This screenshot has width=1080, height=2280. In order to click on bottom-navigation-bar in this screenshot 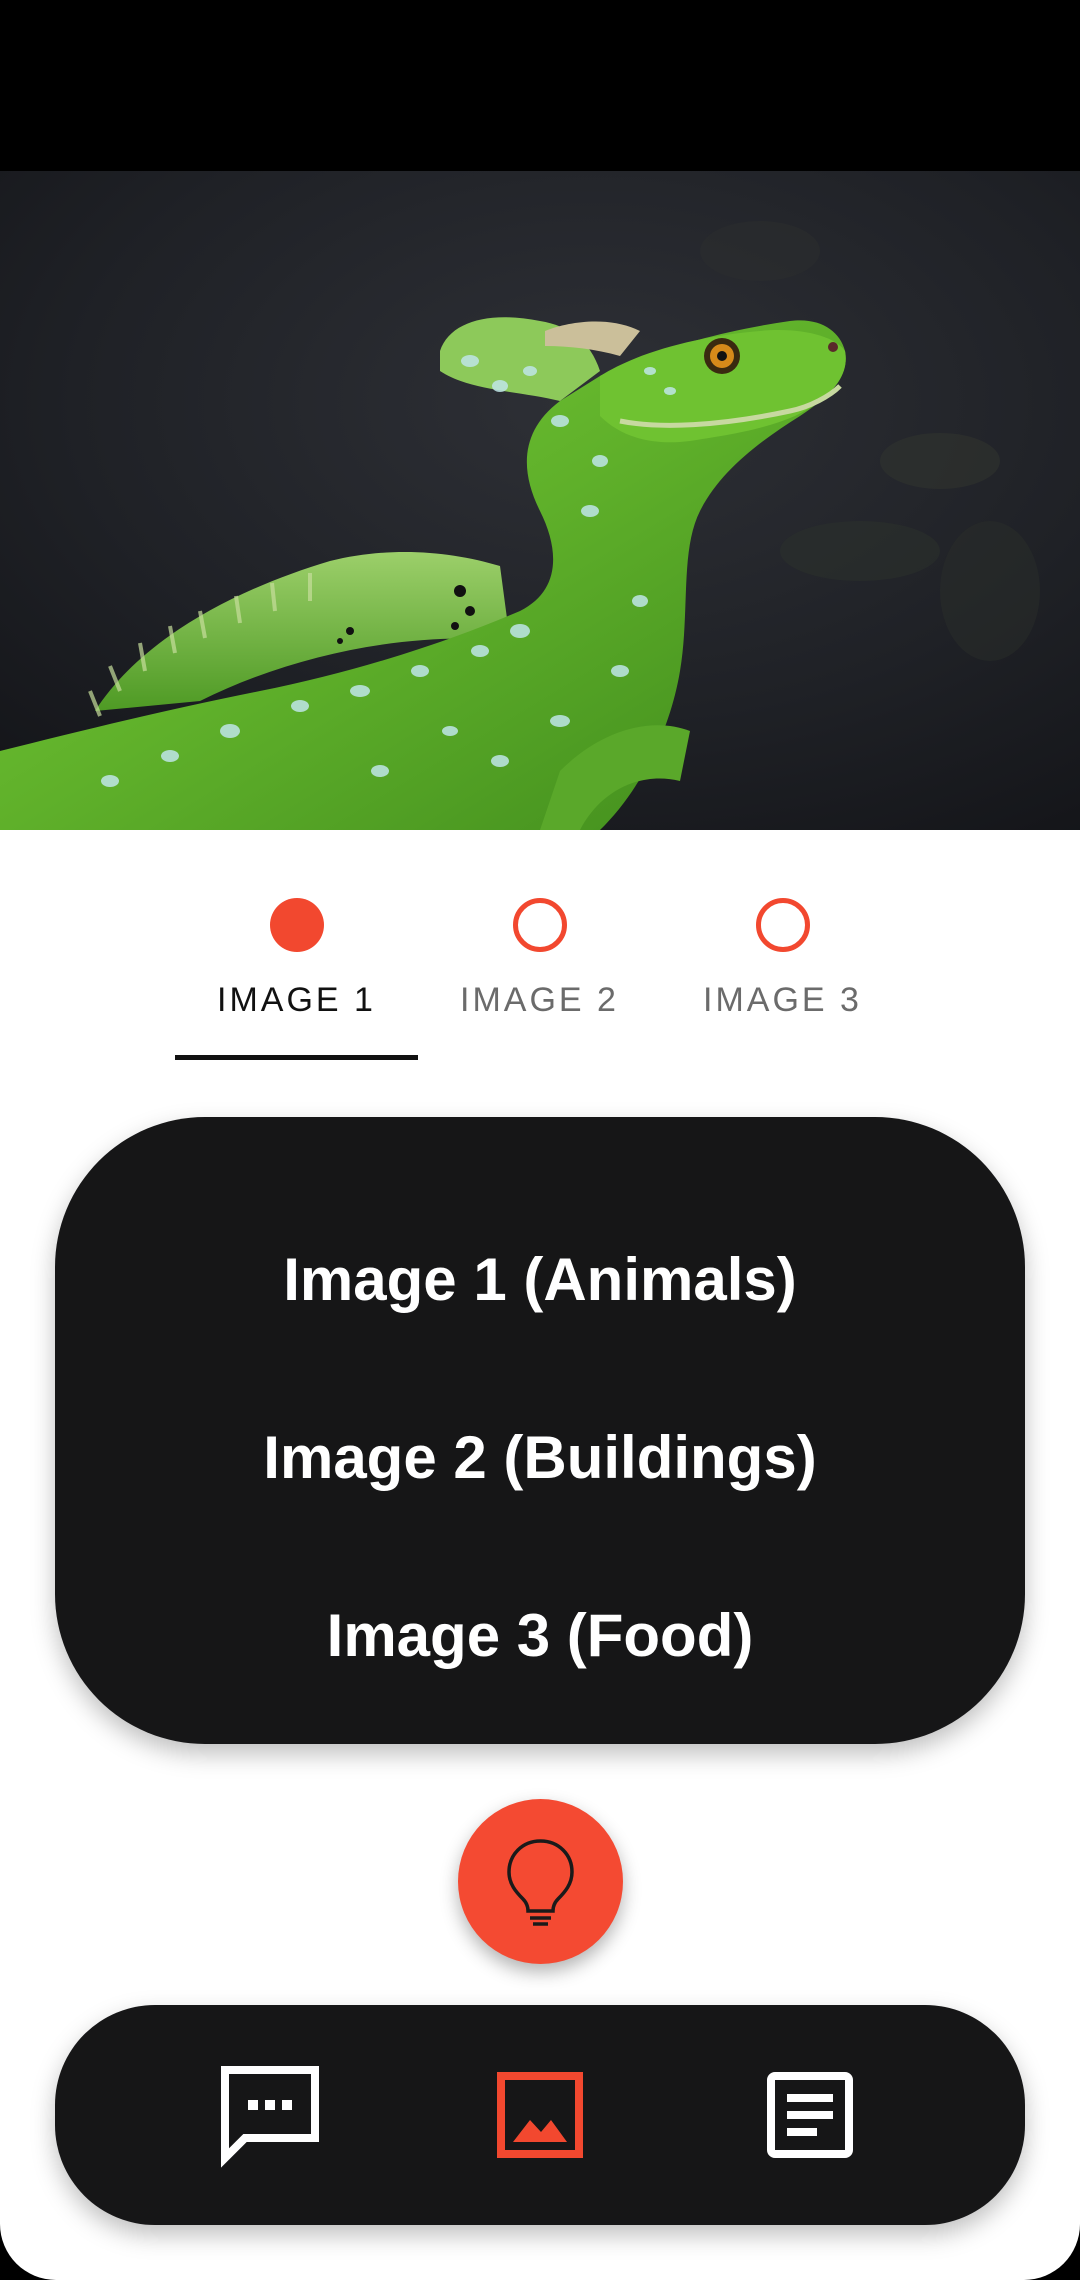, I will do `click(540, 2115)`.